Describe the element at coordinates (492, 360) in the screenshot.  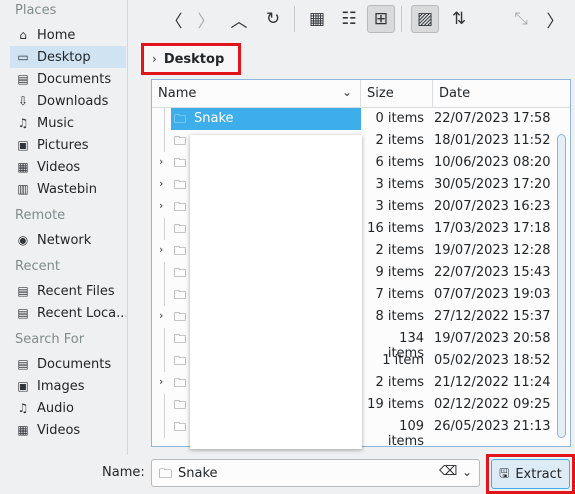
I see `file-date: 05/02/2023 18:52` at that location.